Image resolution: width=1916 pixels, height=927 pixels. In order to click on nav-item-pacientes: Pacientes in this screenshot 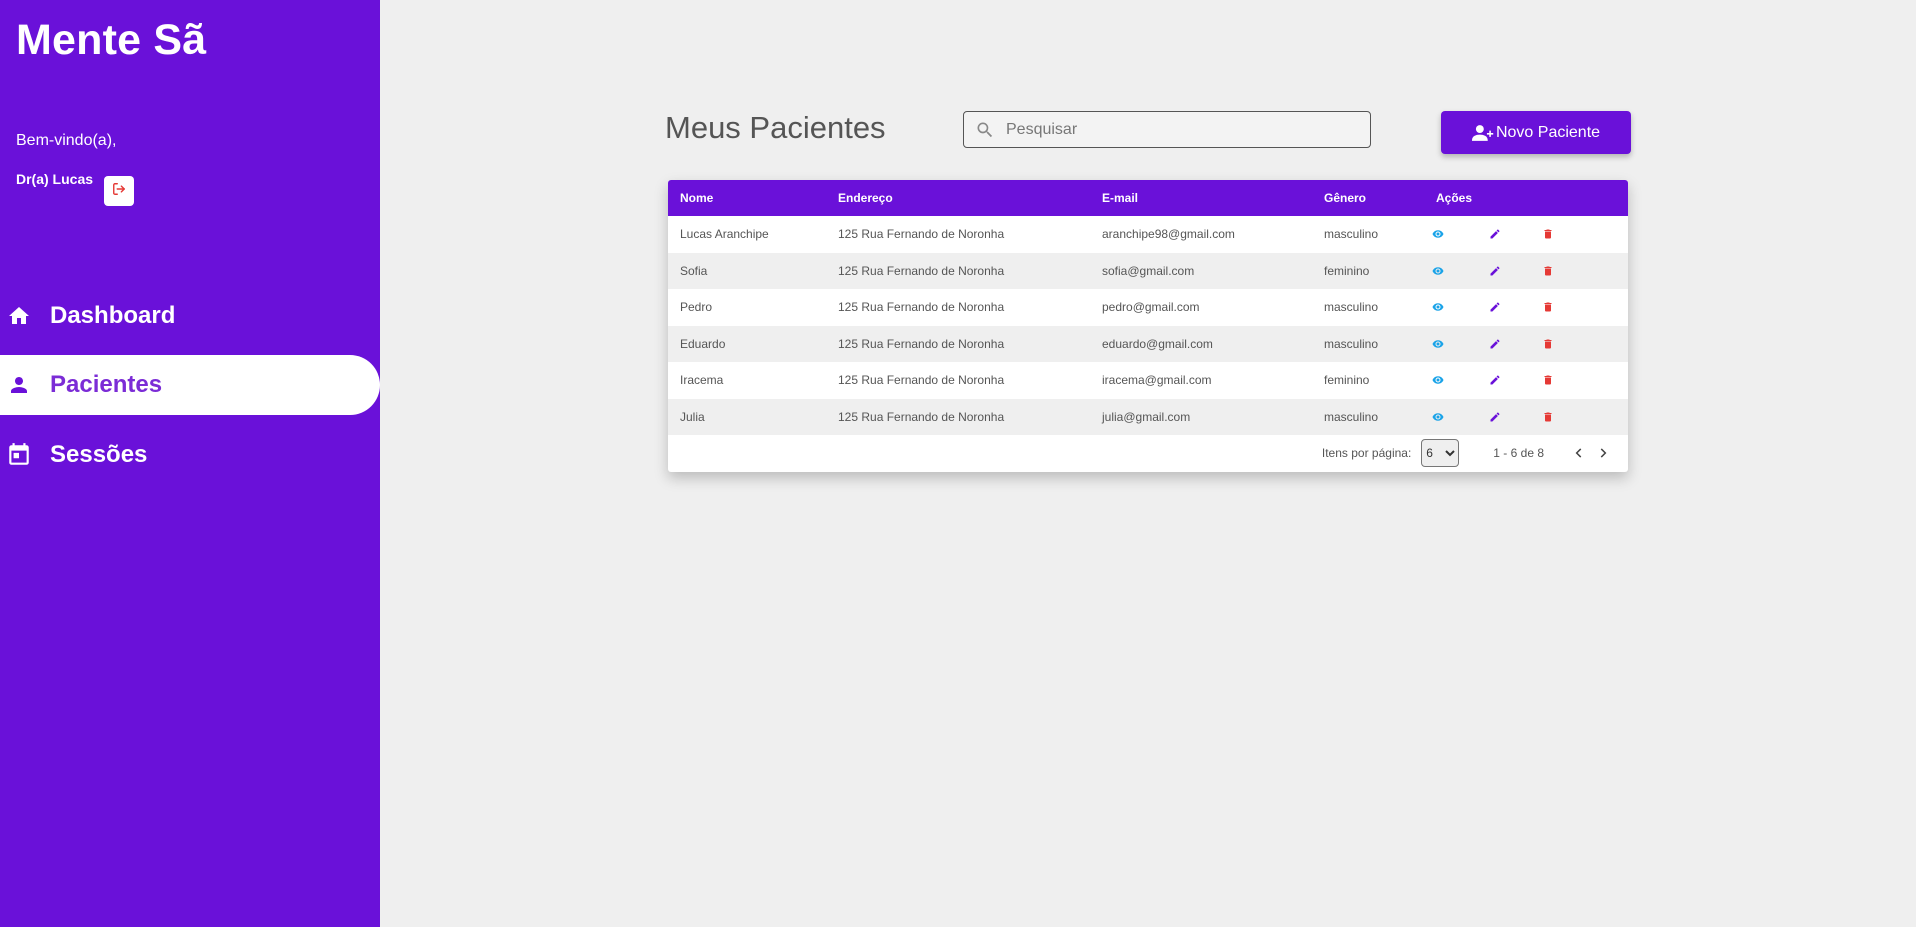, I will do `click(190, 385)`.